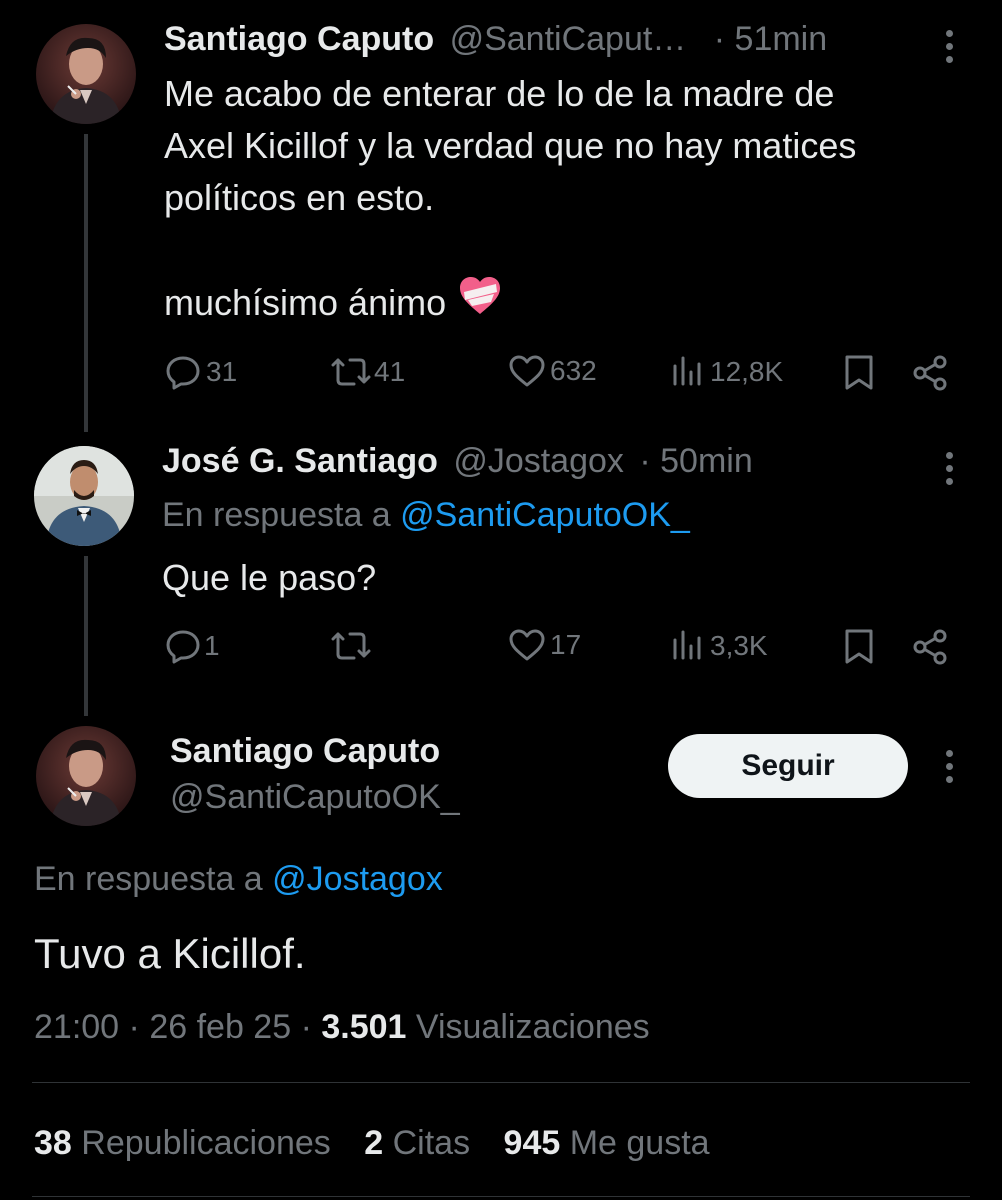 The width and height of the screenshot is (1002, 1200). What do you see at coordinates (480, 303) in the screenshot?
I see `mending-heart-icon` at bounding box center [480, 303].